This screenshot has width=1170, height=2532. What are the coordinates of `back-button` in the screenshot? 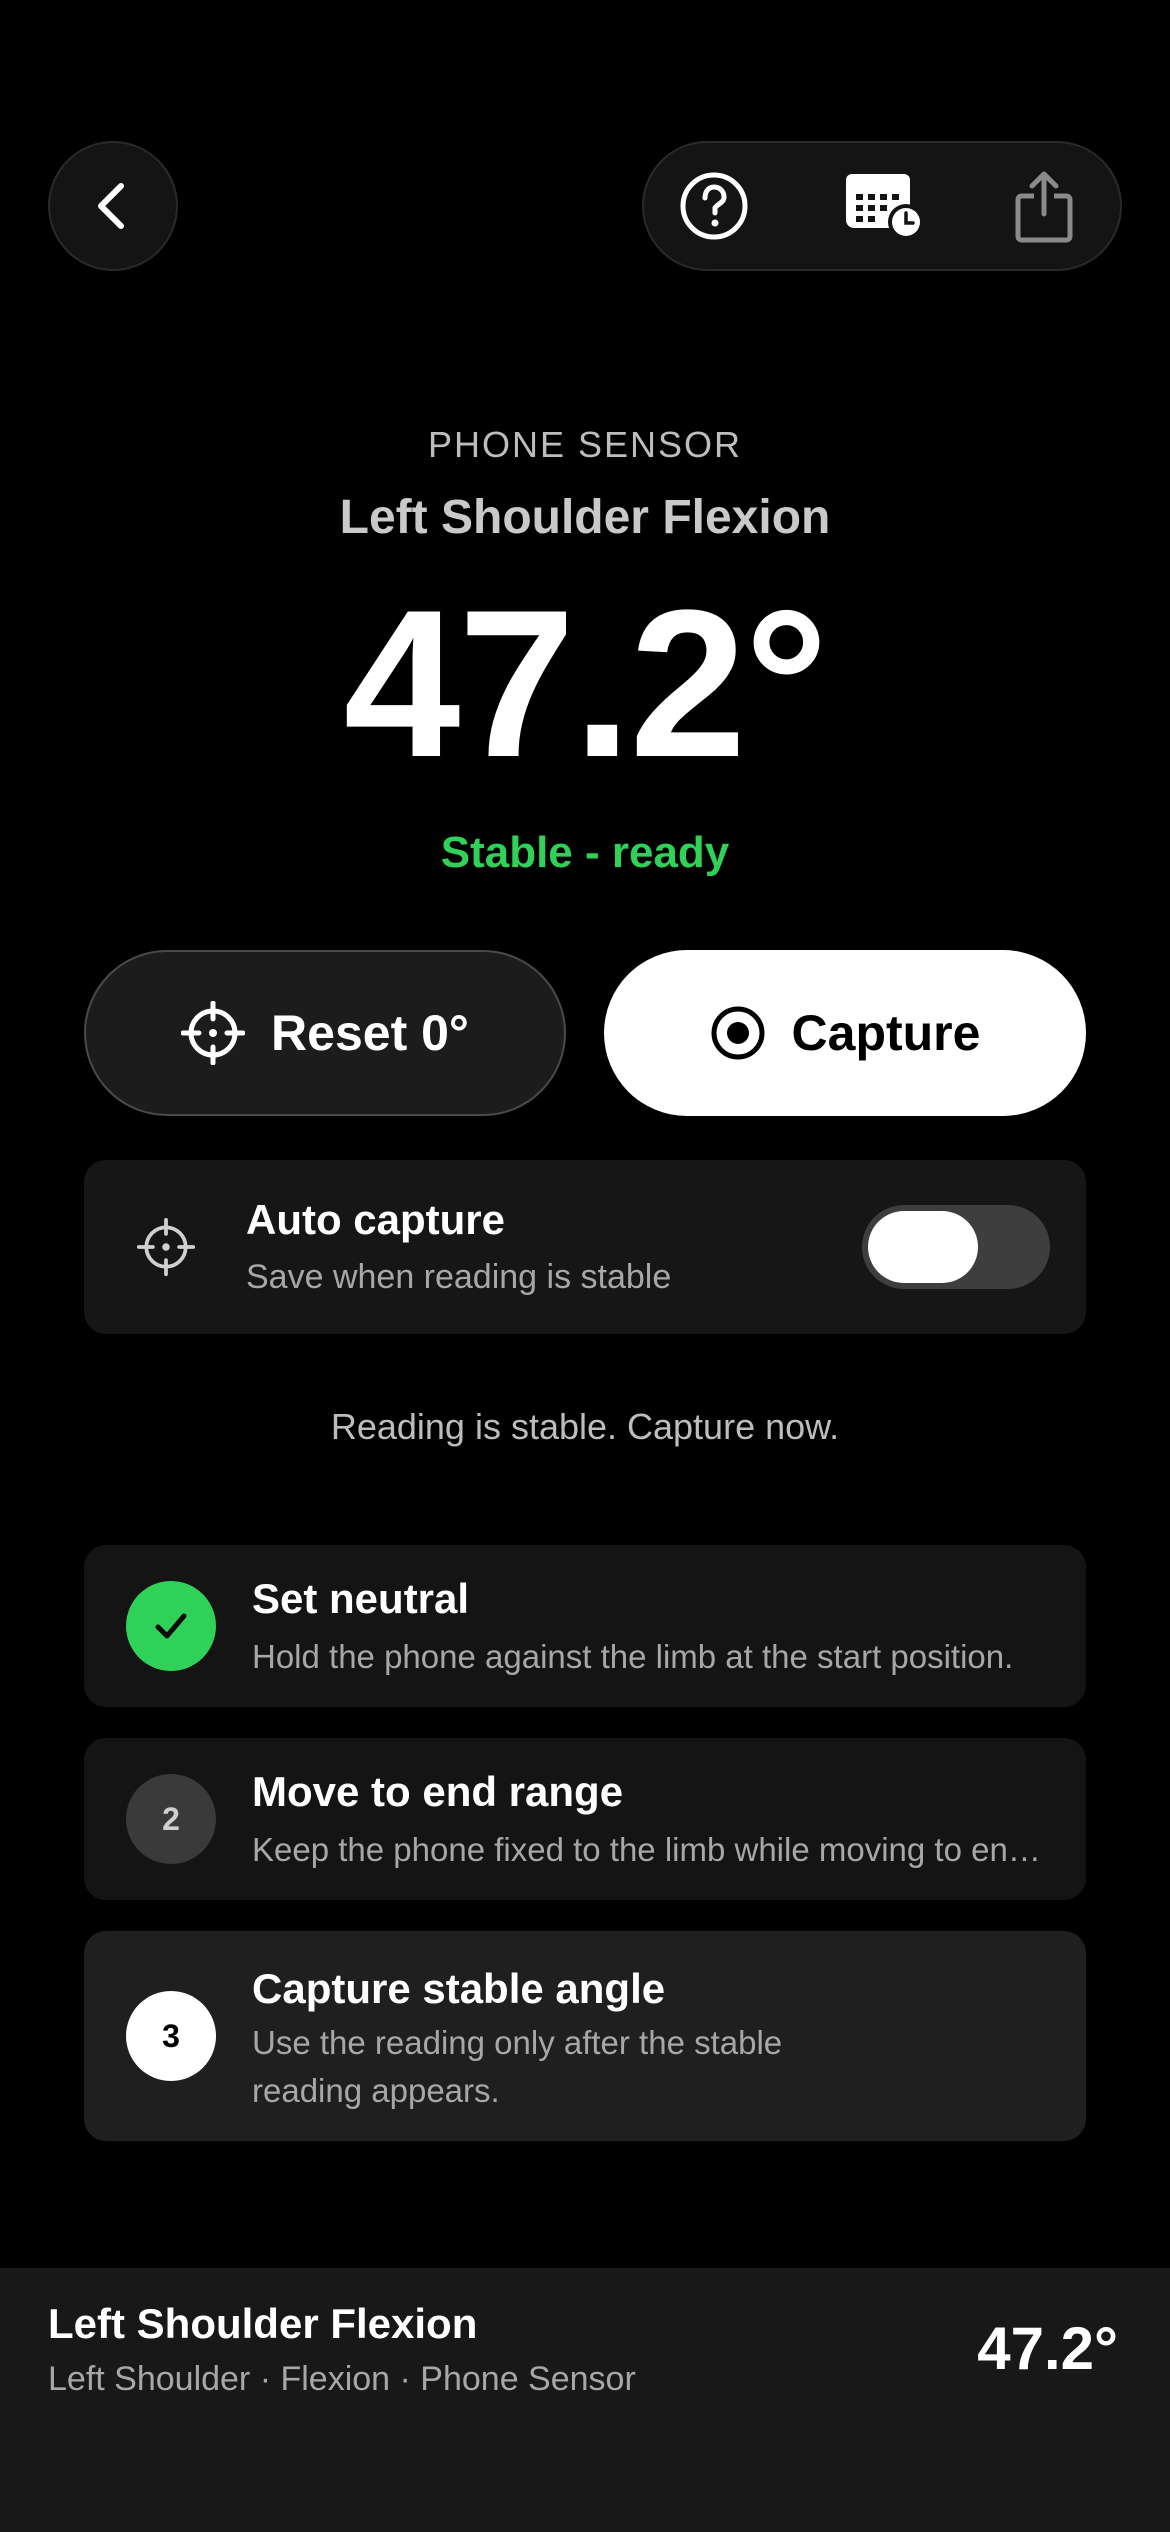 It's located at (113, 206).